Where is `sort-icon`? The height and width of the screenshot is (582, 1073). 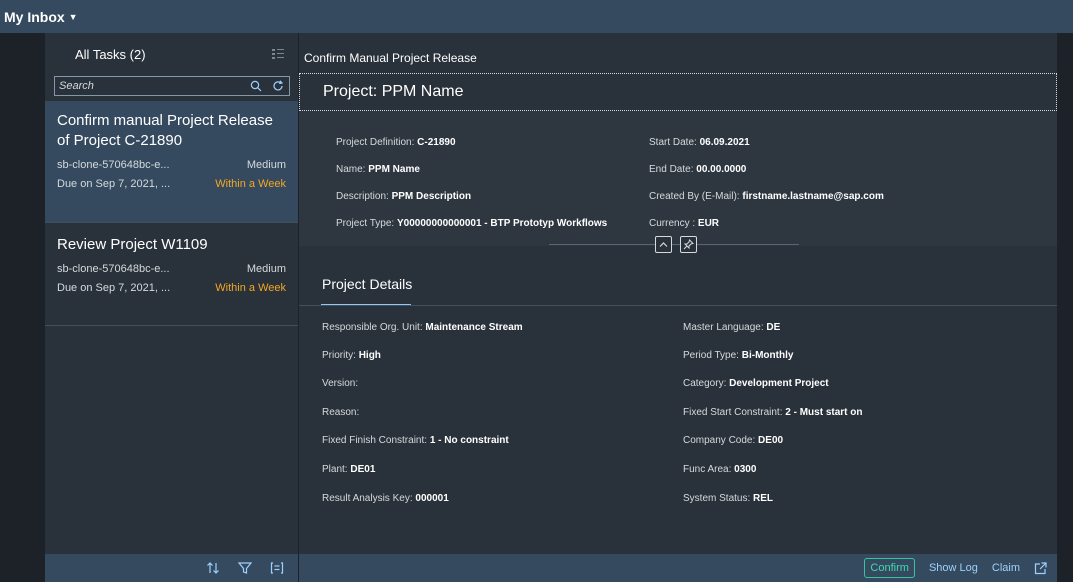 sort-icon is located at coordinates (213, 568).